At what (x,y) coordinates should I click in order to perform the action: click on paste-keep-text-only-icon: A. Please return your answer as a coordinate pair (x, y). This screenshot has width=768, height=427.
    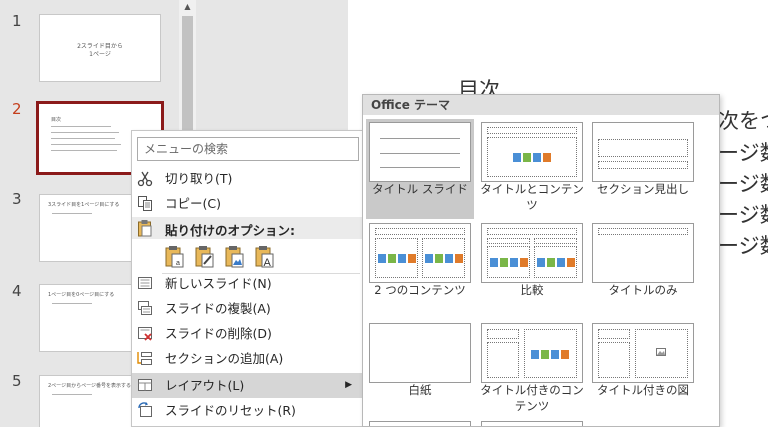
    Looking at the image, I should click on (265, 256).